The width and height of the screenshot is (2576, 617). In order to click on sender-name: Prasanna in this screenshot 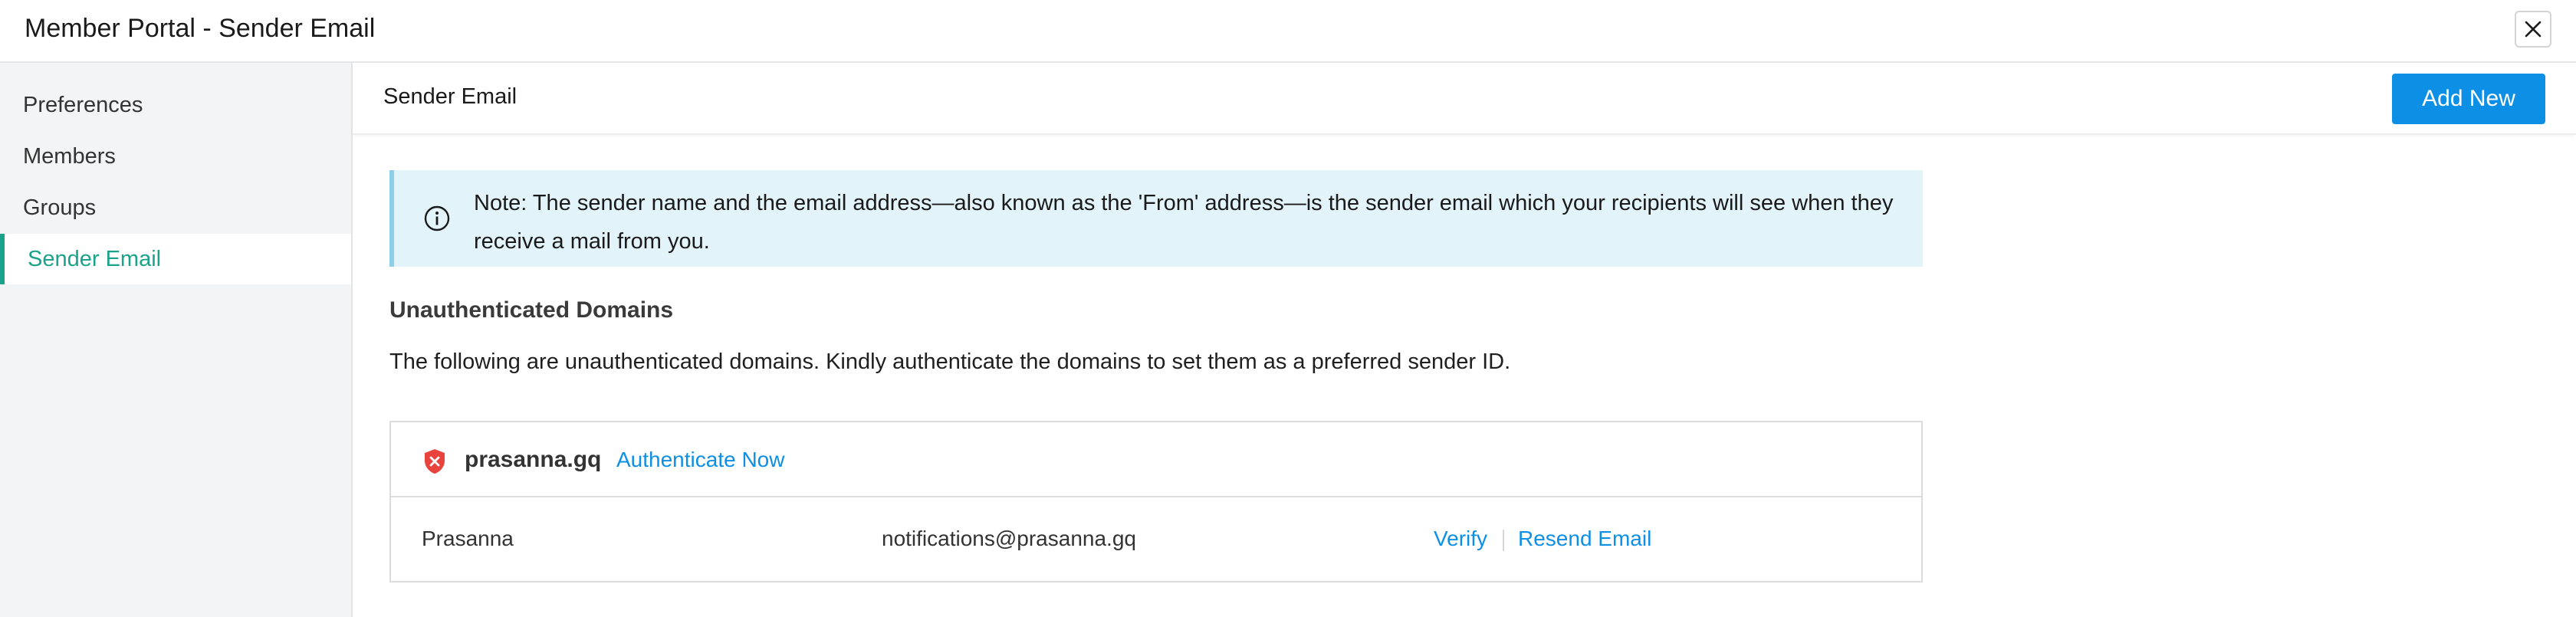, I will do `click(468, 538)`.